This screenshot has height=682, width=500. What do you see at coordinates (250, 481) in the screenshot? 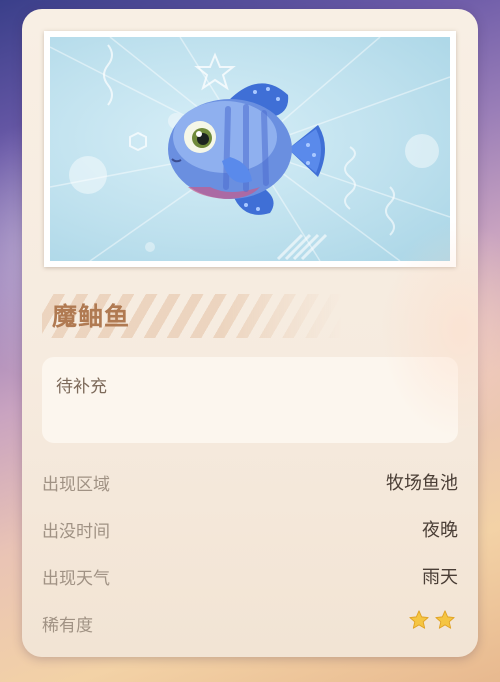
I see `detail-row-area: 出现区域 牧场鱼池` at bounding box center [250, 481].